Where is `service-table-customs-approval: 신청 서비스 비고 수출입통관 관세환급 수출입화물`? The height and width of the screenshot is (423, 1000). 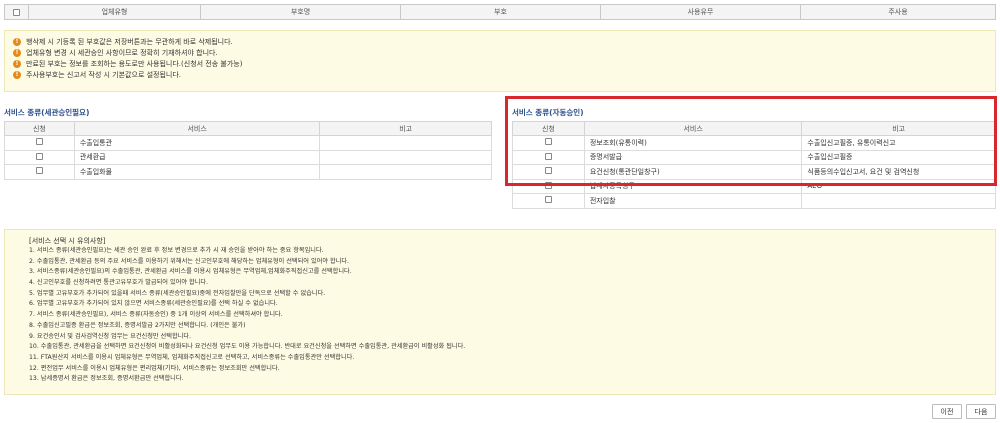 service-table-customs-approval: 신청 서비스 비고 수출입통관 관세환급 수출입화물 is located at coordinates (248, 150).